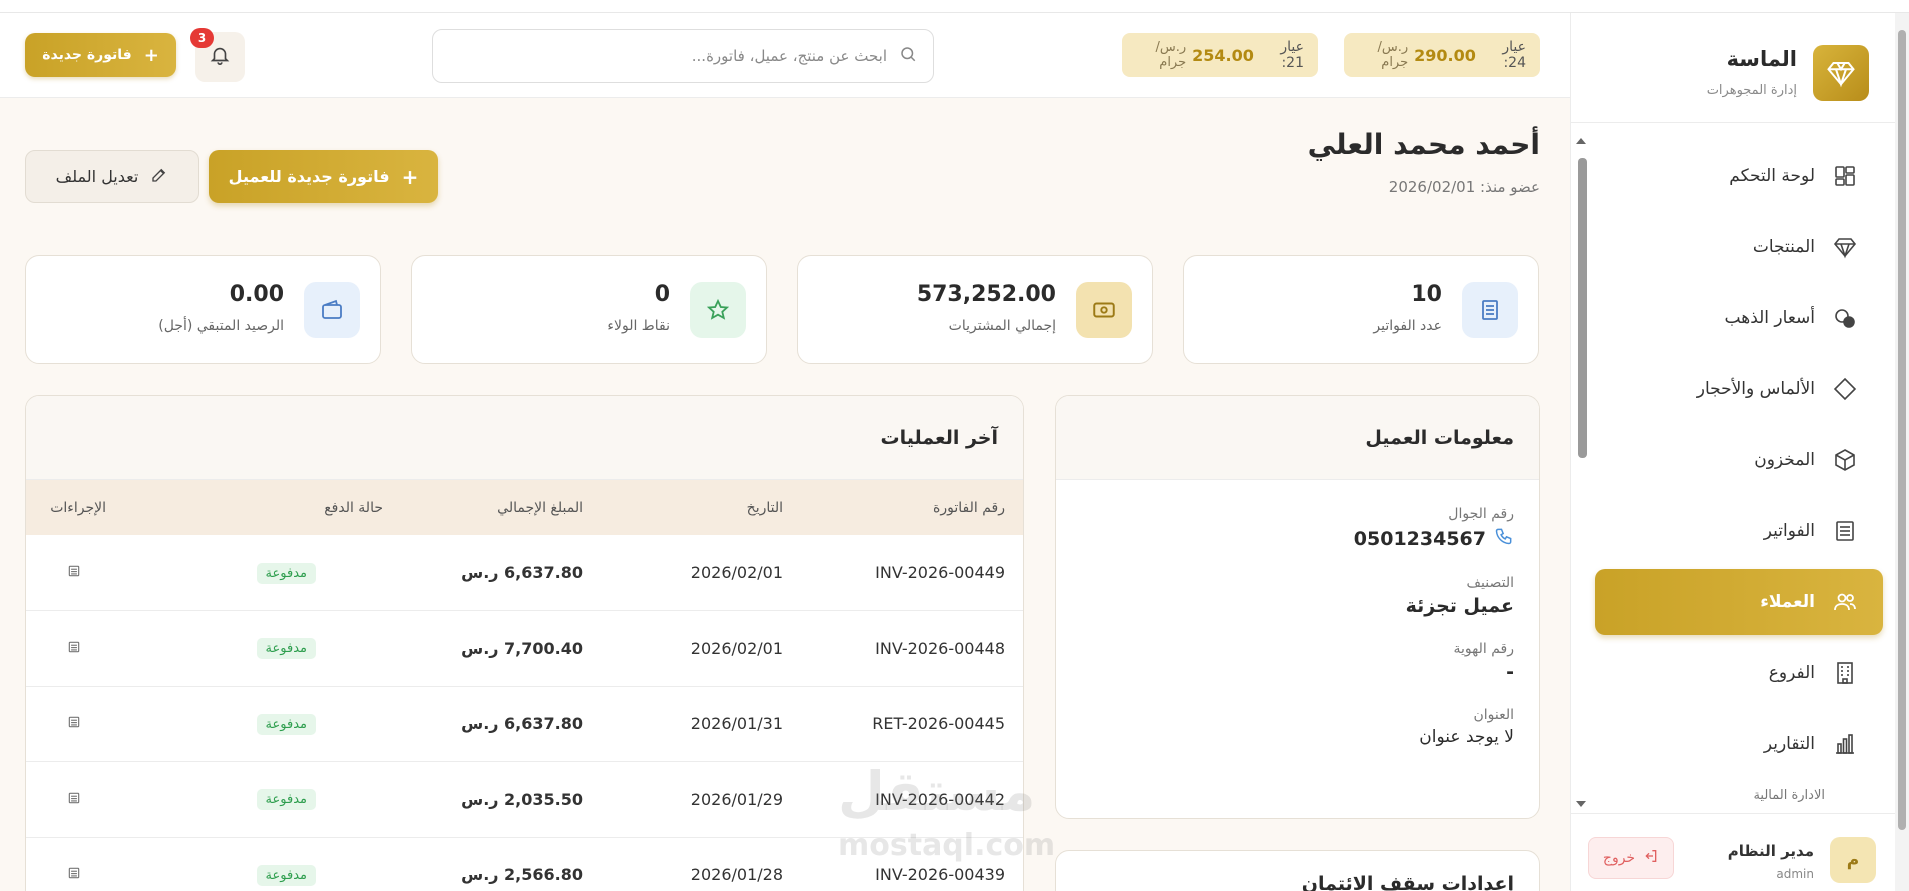 The width and height of the screenshot is (1909, 891). Describe the element at coordinates (1789, 744) in the screenshot. I see `sidebar-item-label: التقارير` at that location.